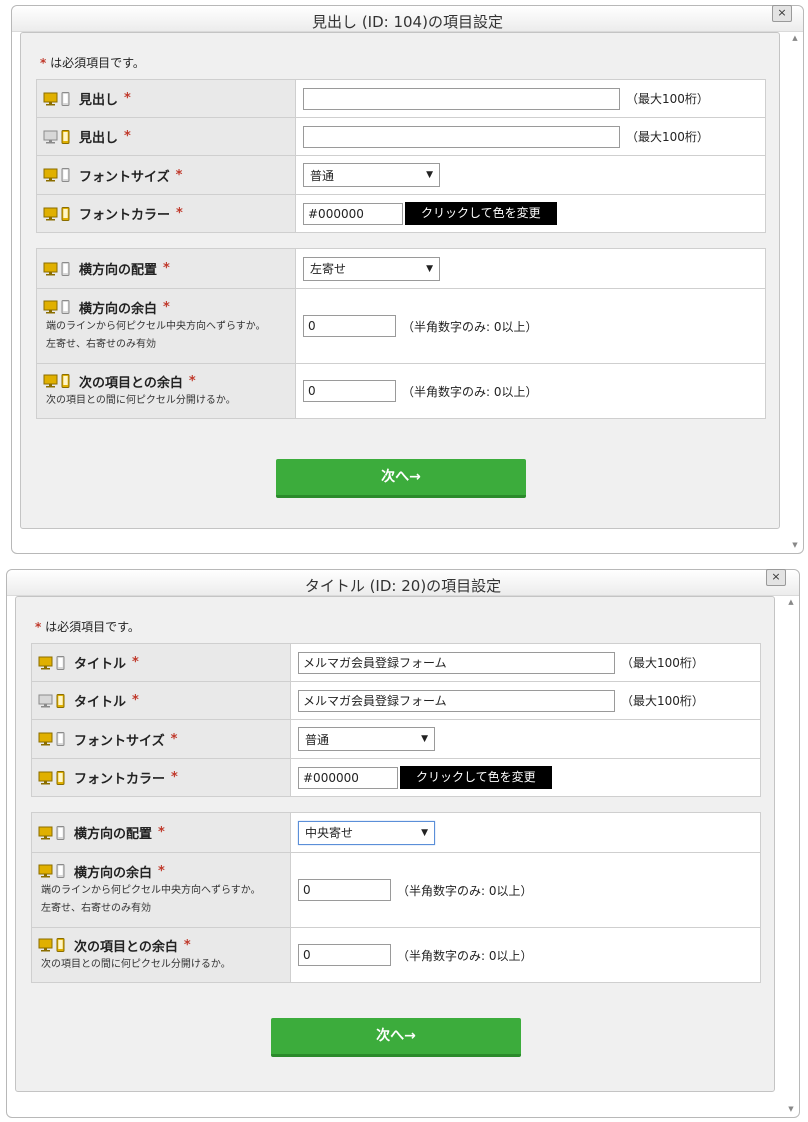 The image size is (808, 1122). I want to click on field-label-cell: フォントカラー *, so click(166, 213).